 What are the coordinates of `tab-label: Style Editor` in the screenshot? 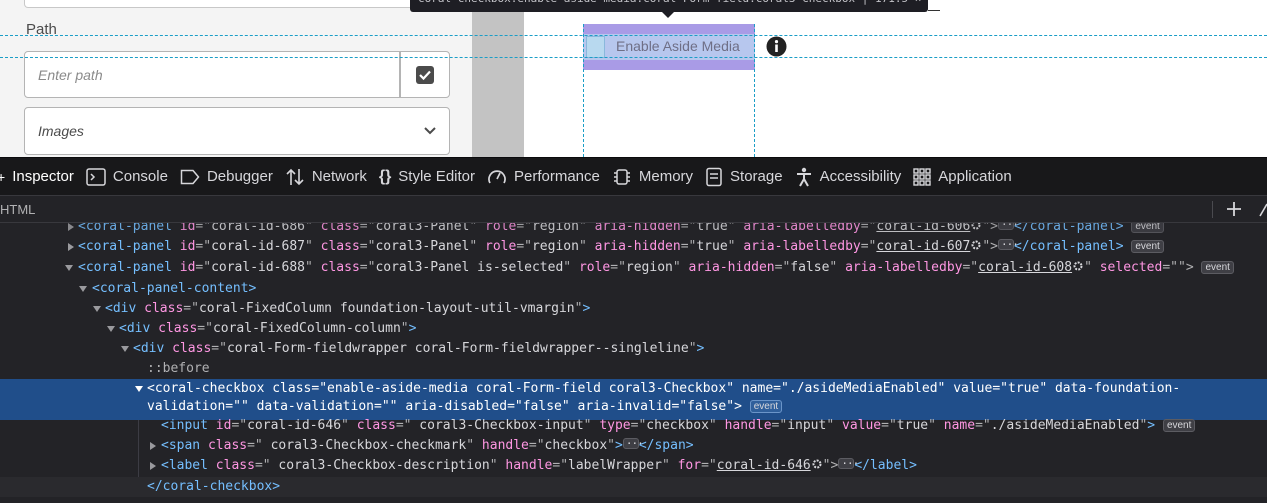 It's located at (436, 176).